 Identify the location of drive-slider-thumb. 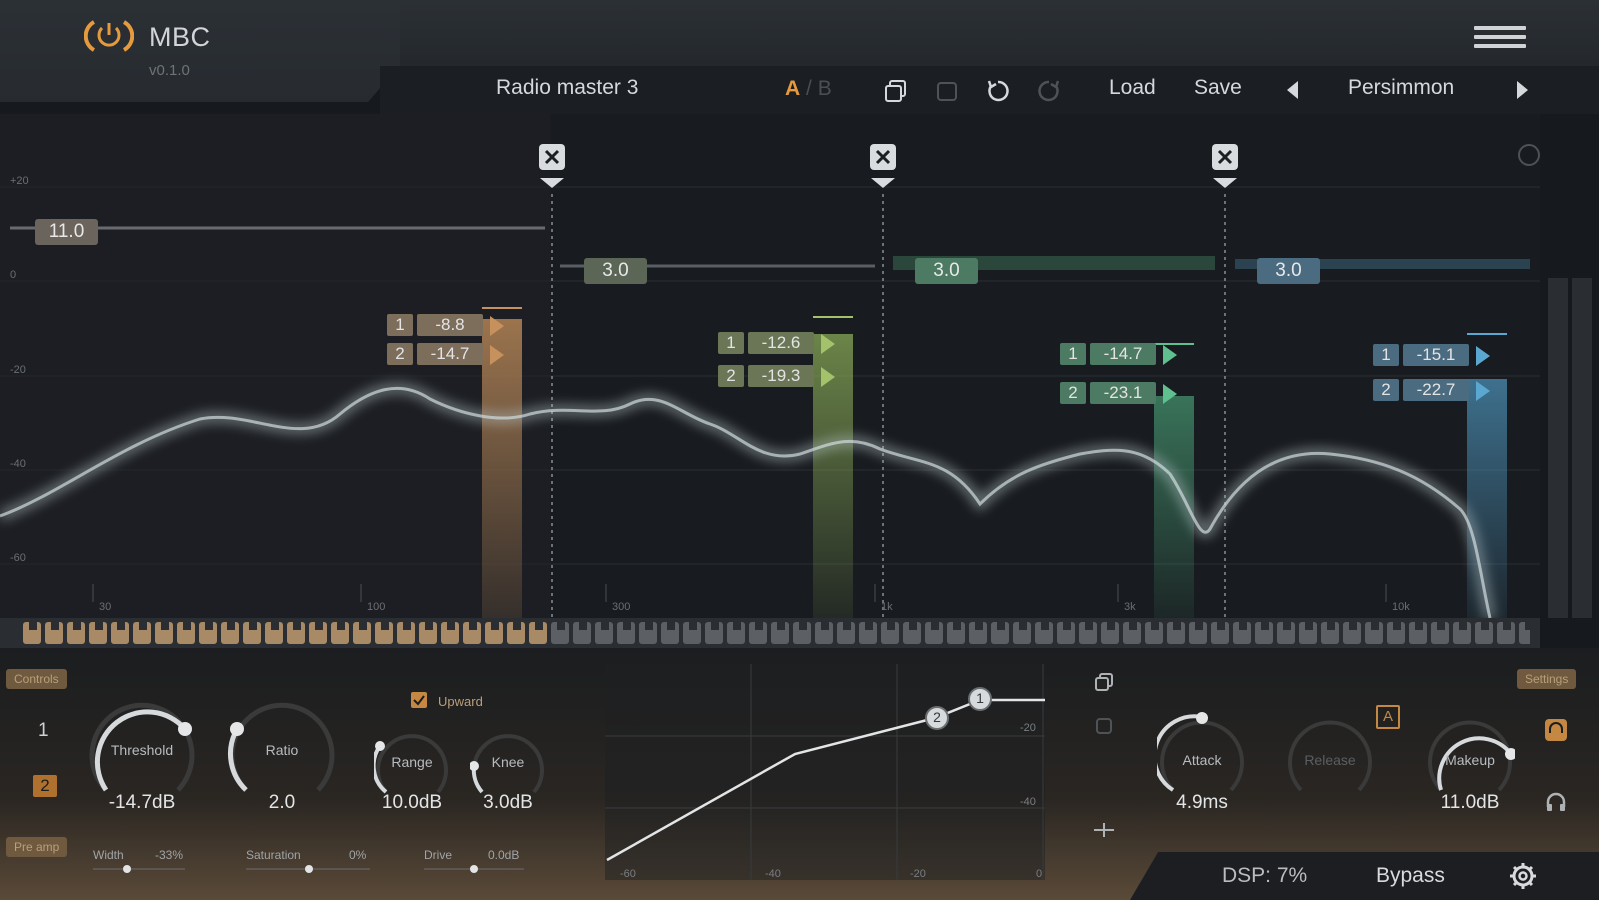
(474, 869).